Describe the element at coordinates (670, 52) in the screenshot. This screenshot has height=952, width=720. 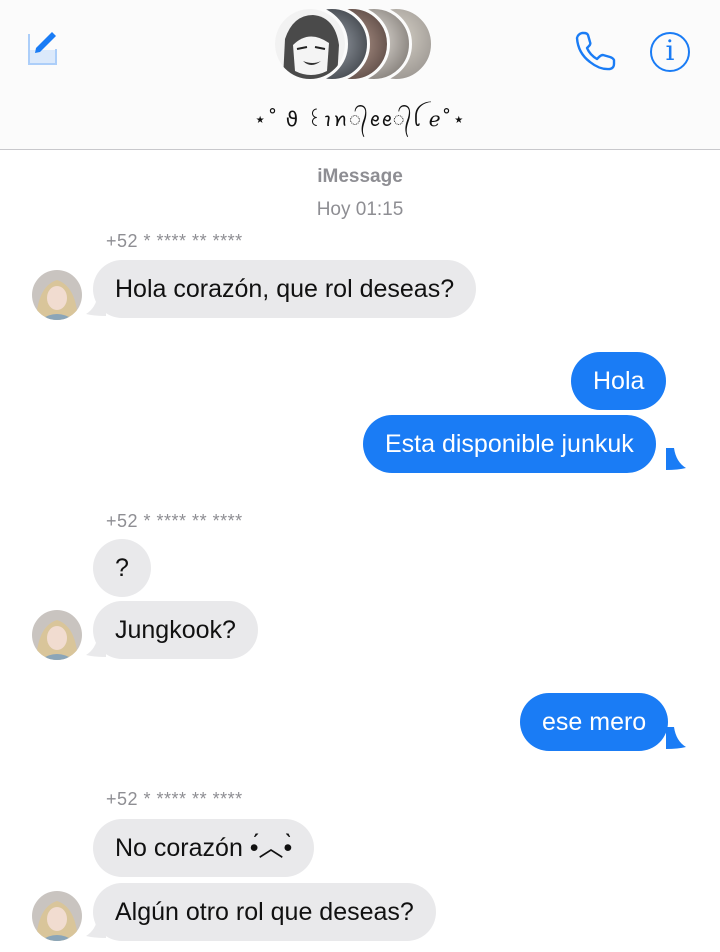
I see `info-button: i` at that location.